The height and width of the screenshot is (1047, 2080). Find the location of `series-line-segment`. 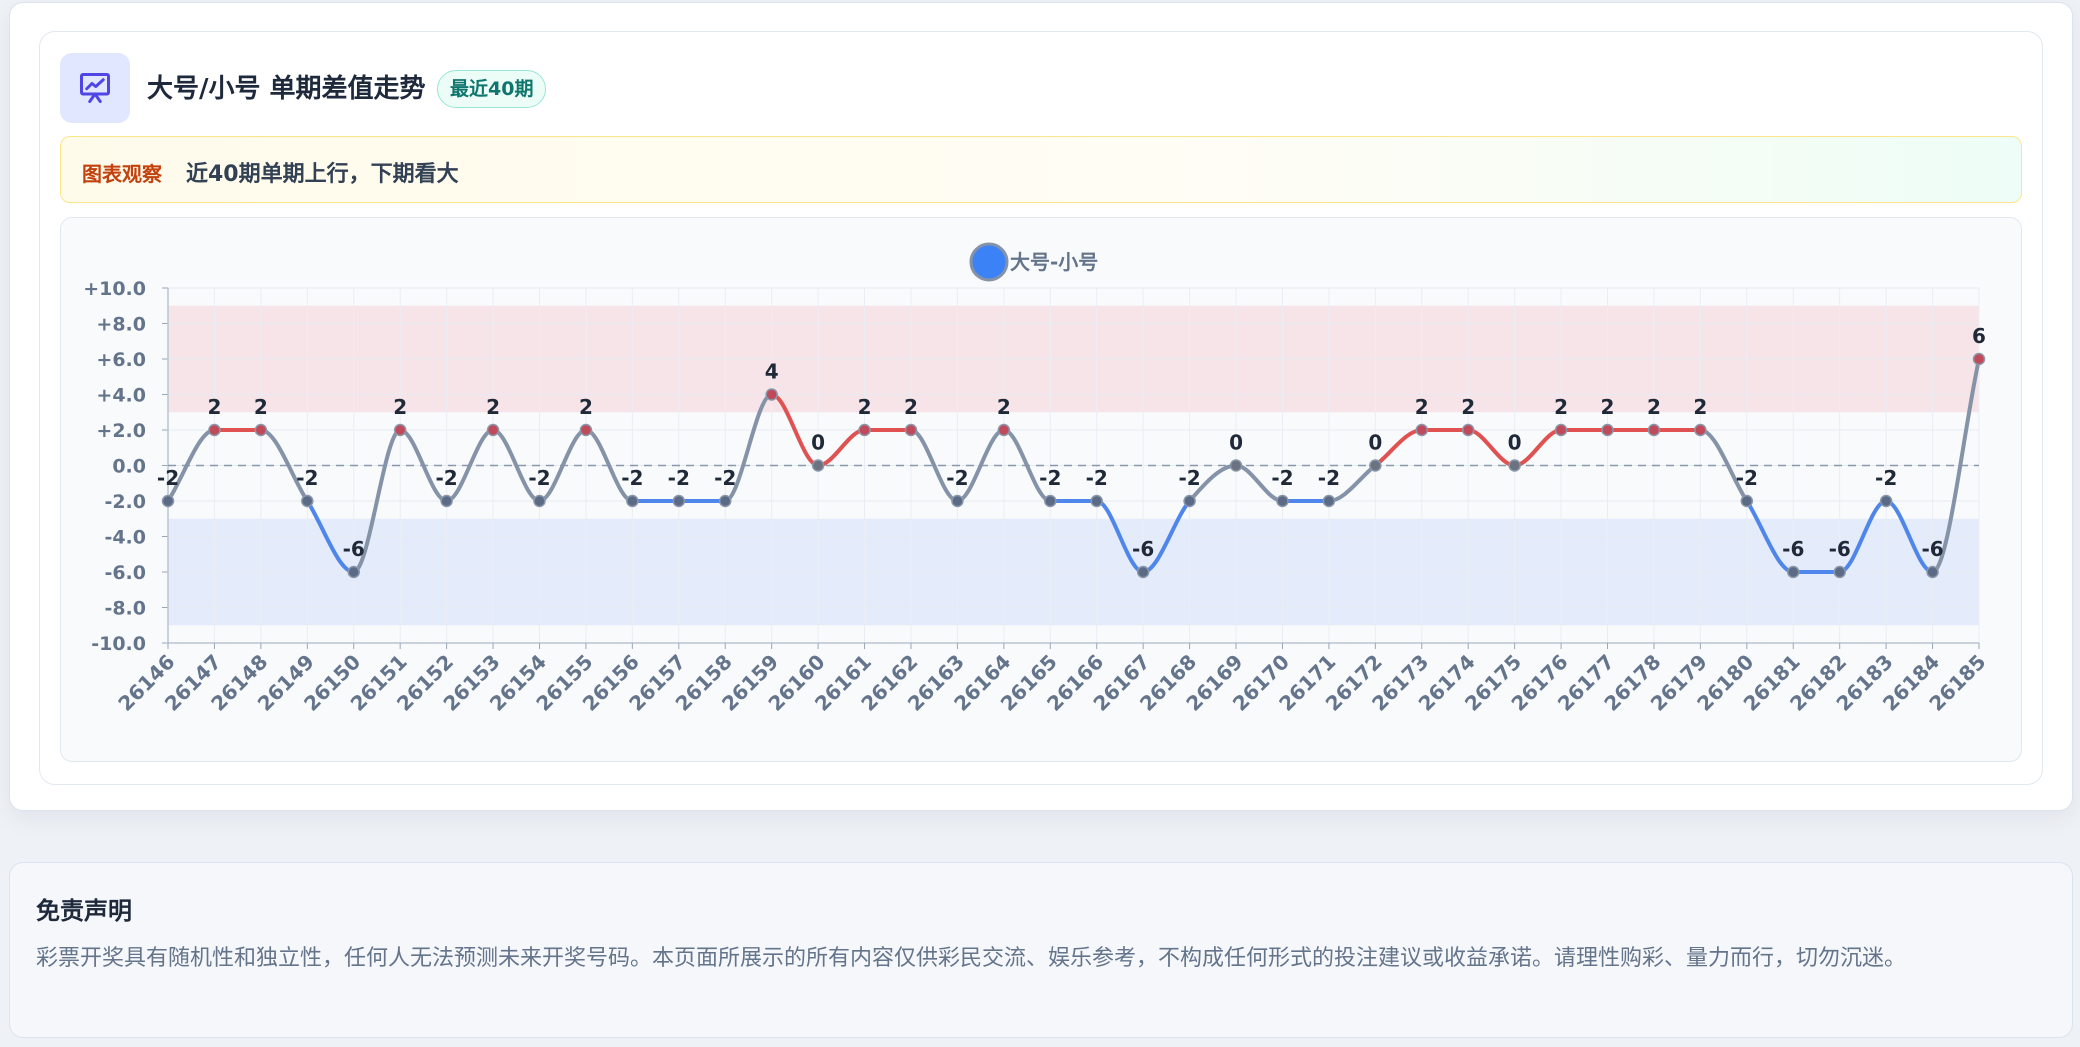

series-line-segment is located at coordinates (1398, 448).